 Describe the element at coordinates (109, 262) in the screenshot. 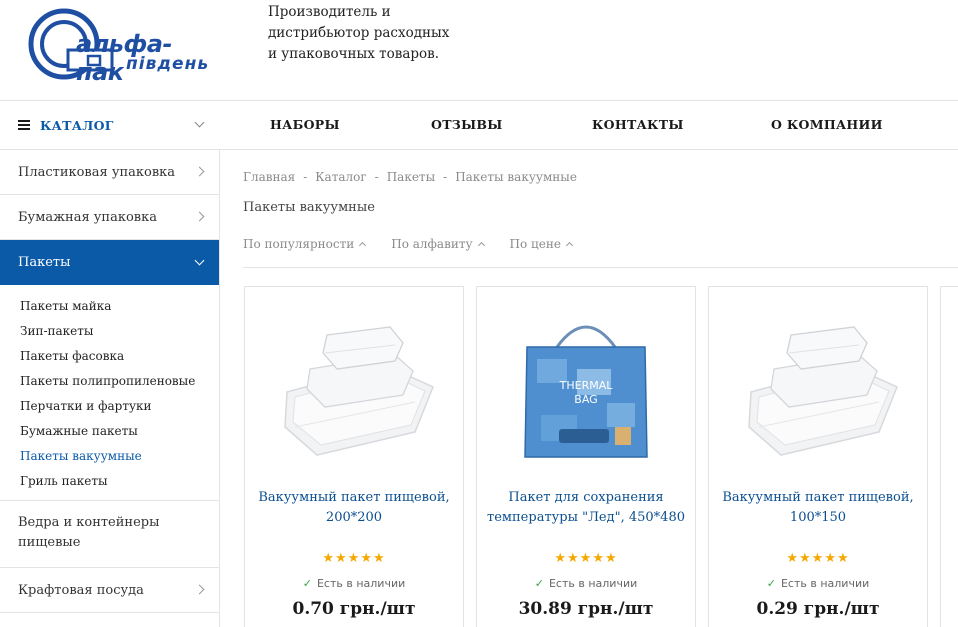

I see `sidebar-item-bags: Пакеты` at that location.